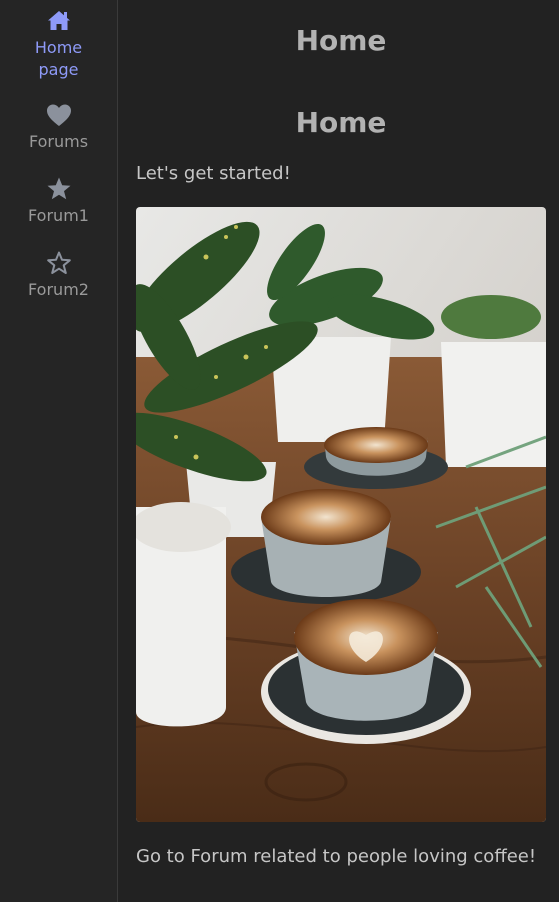 This screenshot has width=559, height=902. I want to click on sidebar-item-label: Forum1, so click(58, 215).